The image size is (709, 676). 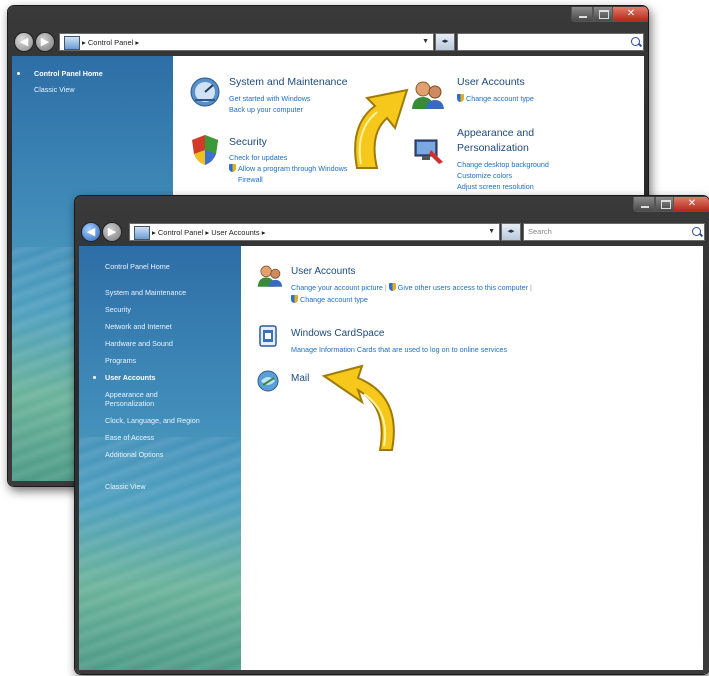 What do you see at coordinates (205, 92) in the screenshot?
I see `system-maintenance-icon` at bounding box center [205, 92].